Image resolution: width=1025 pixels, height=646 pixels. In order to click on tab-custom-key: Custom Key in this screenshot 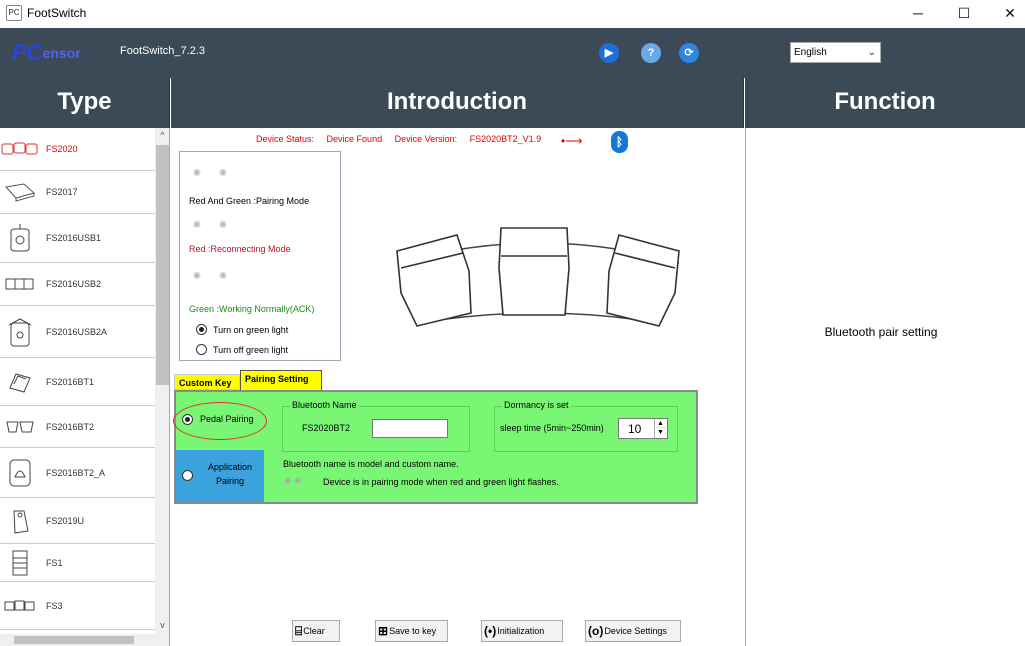, I will do `click(207, 382)`.